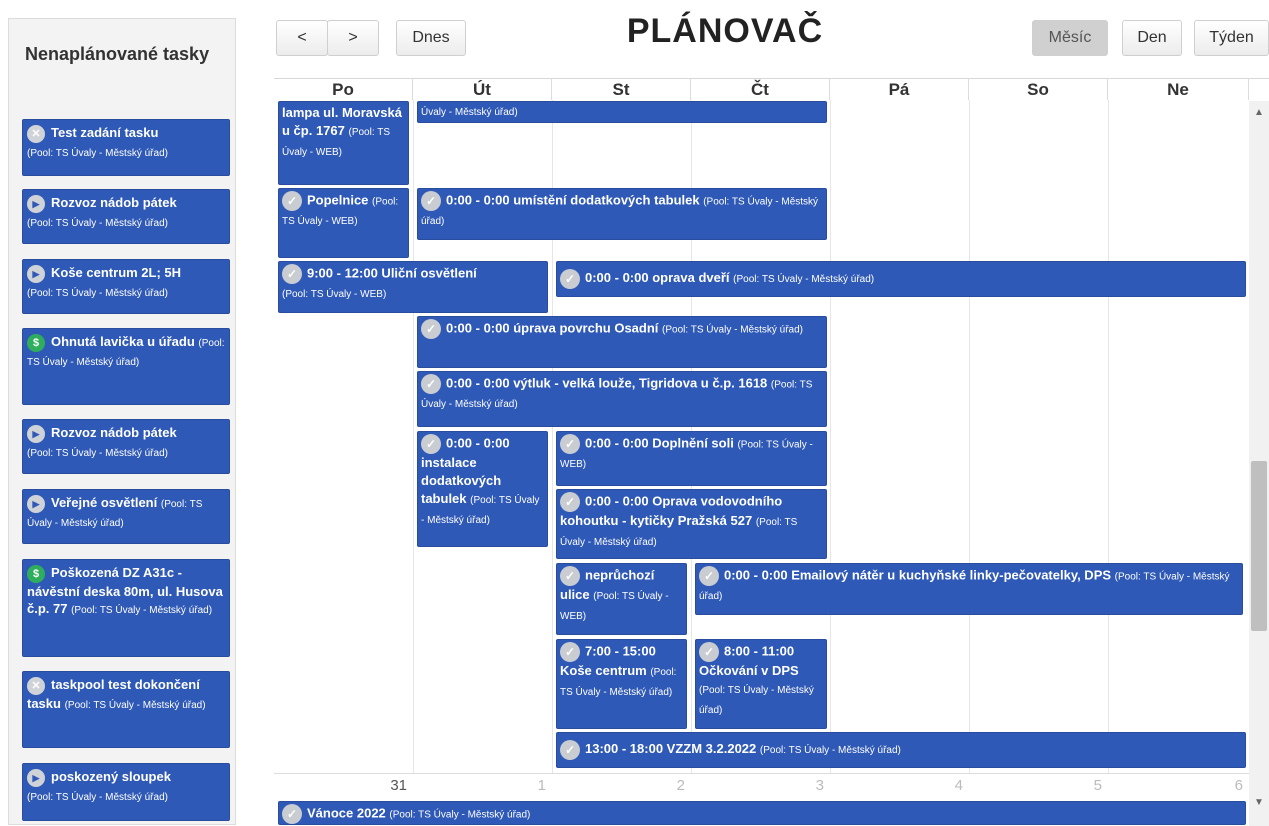 Image resolution: width=1269 pixels, height=826 pixels. Describe the element at coordinates (657, 277) in the screenshot. I see `event-title: 0:00 - 0:00 oprava dveří` at that location.